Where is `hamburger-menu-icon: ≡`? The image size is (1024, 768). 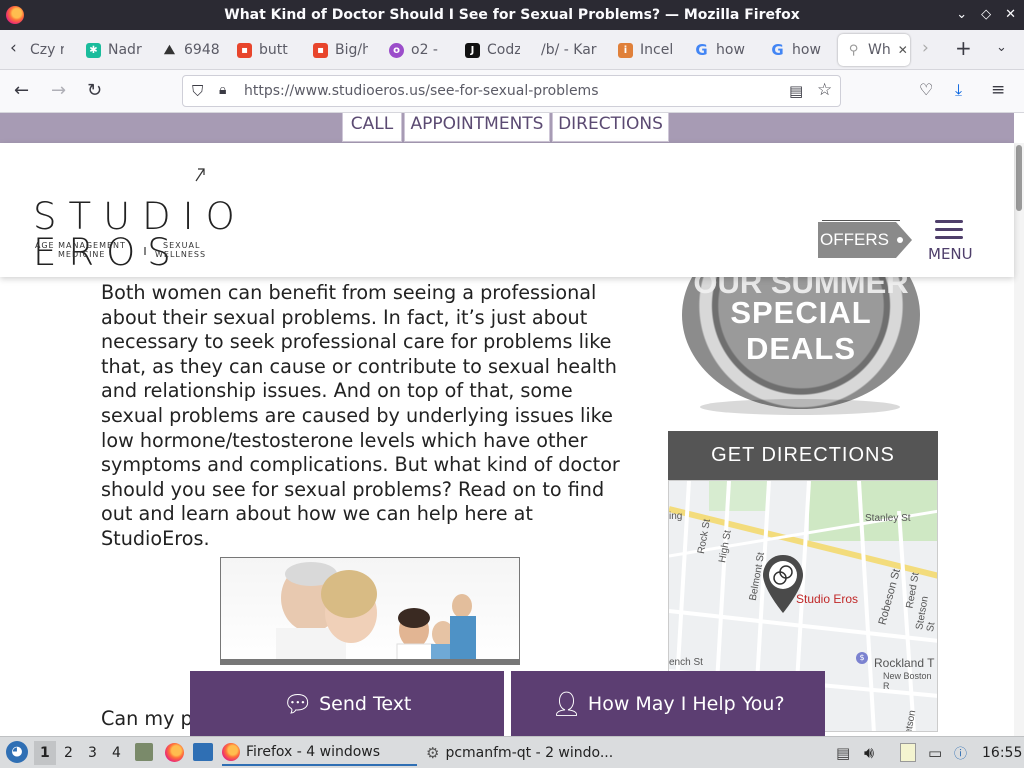
hamburger-menu-icon: ≡ is located at coordinates (998, 90).